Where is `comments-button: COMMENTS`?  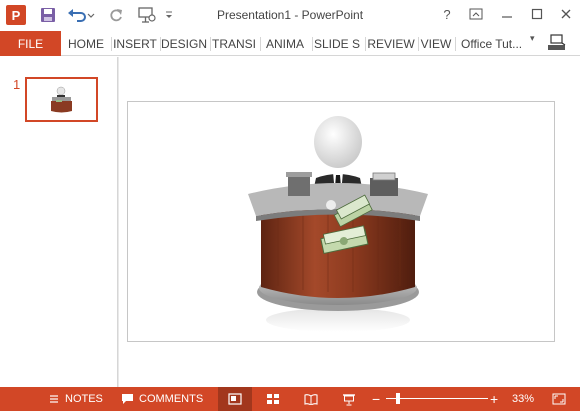
comments-button: COMMENTS is located at coordinates (162, 399).